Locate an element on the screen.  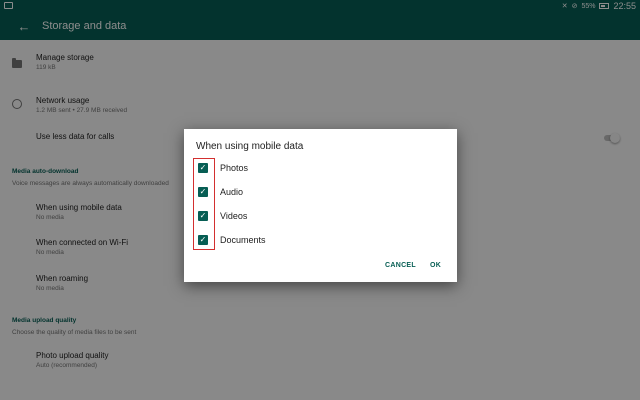
photos-label: Photos is located at coordinates (234, 168).